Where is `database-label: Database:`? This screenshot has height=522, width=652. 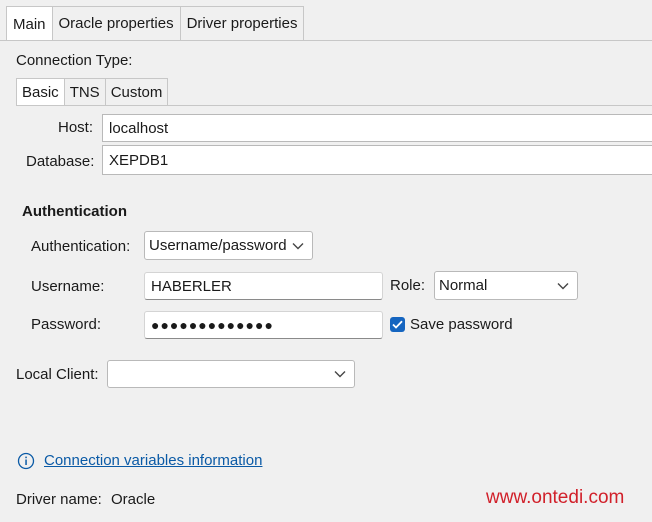 database-label: Database: is located at coordinates (60, 161).